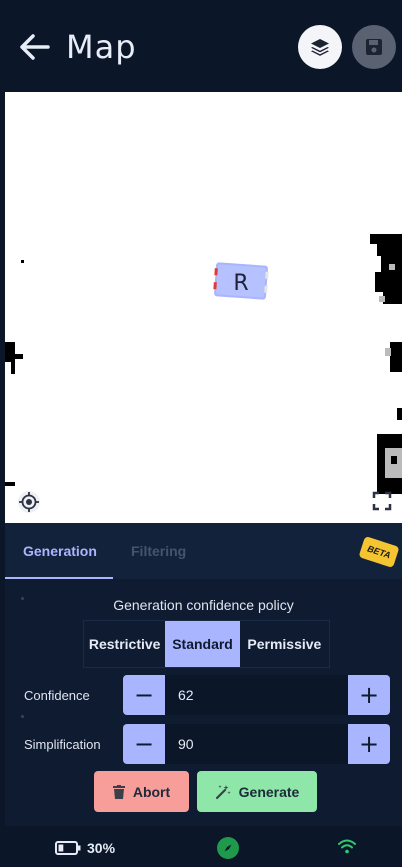  Describe the element at coordinates (144, 744) in the screenshot. I see `simplification-decrement-button: −` at that location.